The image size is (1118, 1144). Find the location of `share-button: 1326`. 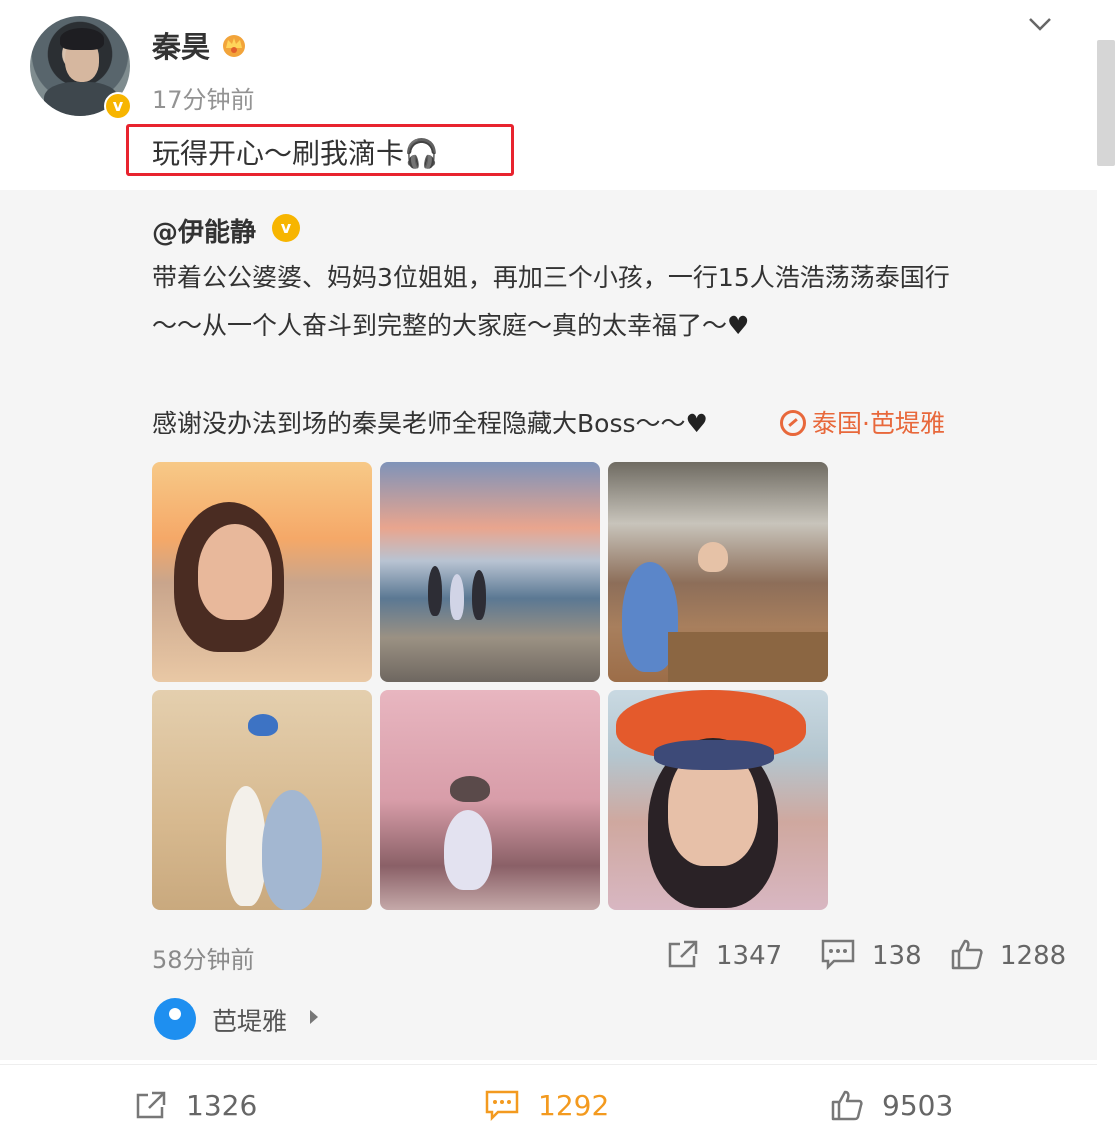

share-button: 1326 is located at coordinates (195, 1105).